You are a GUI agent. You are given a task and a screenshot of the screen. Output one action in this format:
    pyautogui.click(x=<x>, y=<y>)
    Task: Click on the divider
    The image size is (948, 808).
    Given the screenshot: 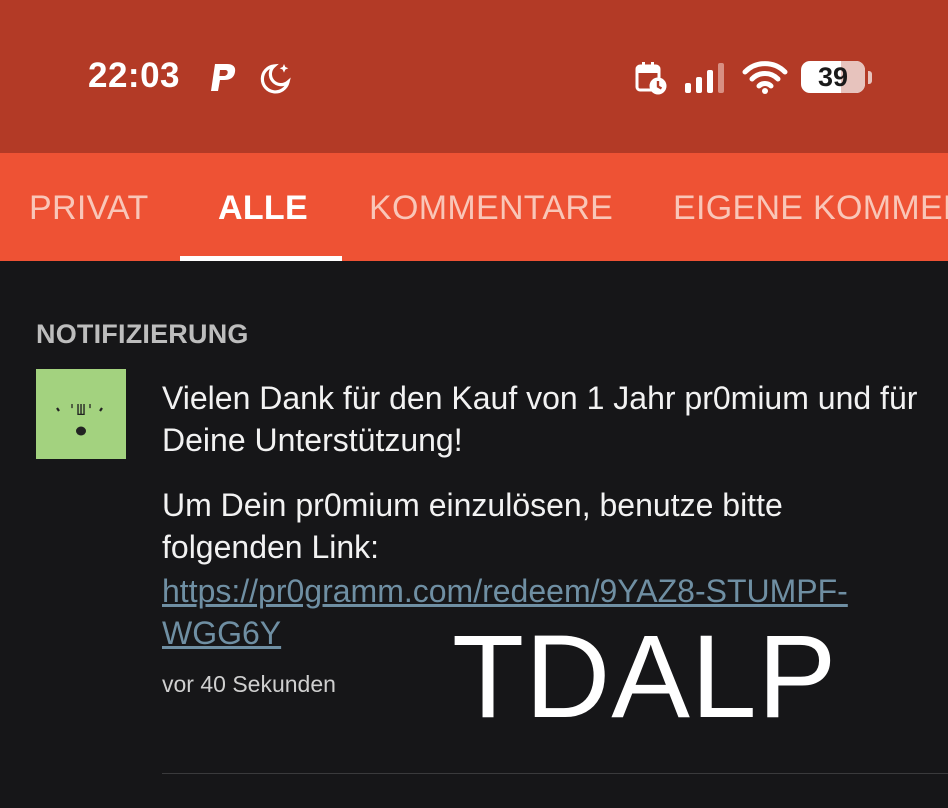 What is the action you would take?
    pyautogui.click(x=555, y=773)
    